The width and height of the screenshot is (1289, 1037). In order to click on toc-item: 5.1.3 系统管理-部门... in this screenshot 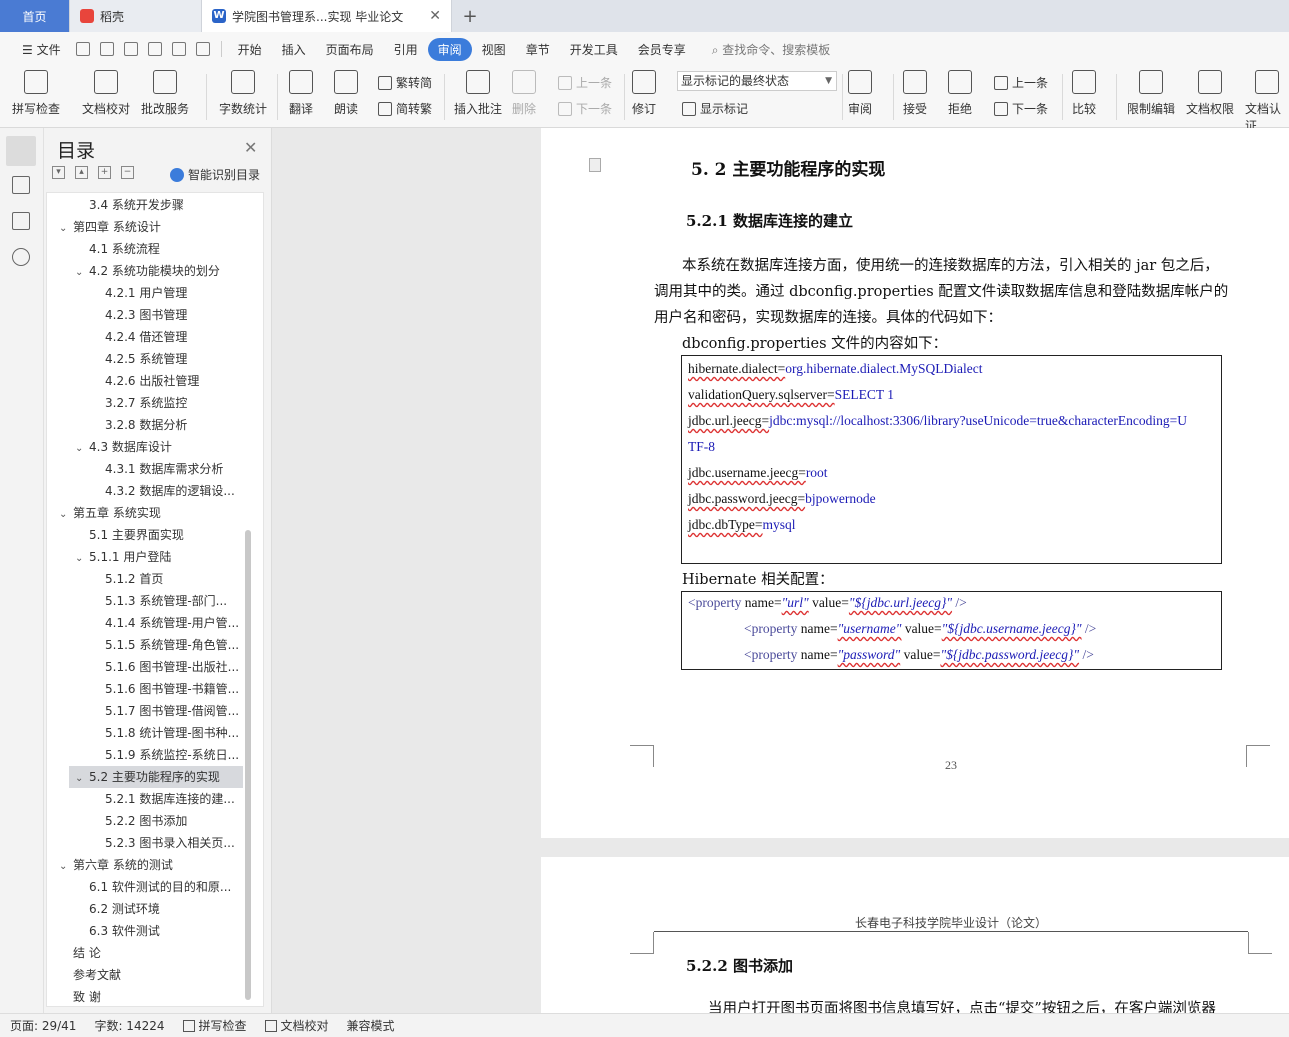, I will do `click(145, 601)`.